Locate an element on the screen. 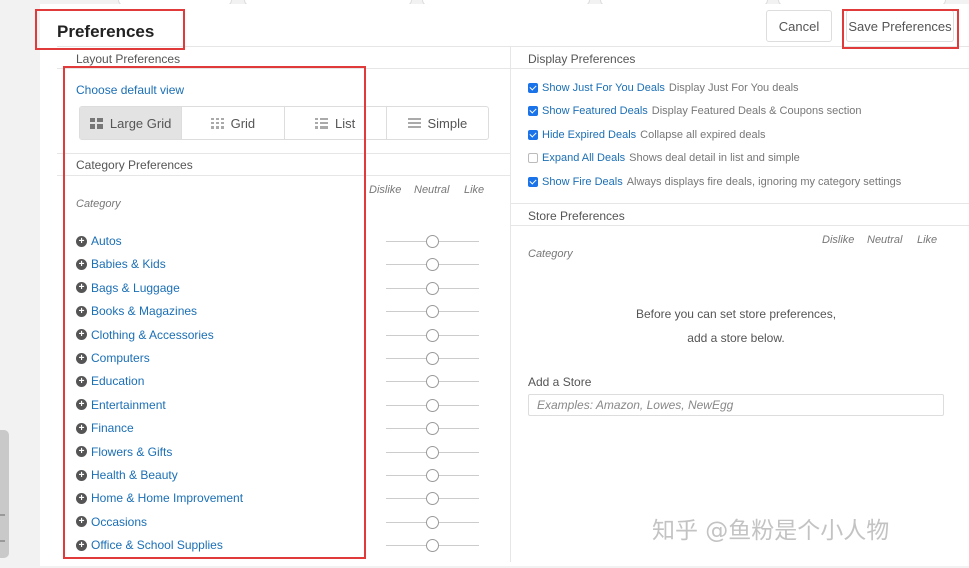  display-option-label: Expand All Deals is located at coordinates (583, 158).